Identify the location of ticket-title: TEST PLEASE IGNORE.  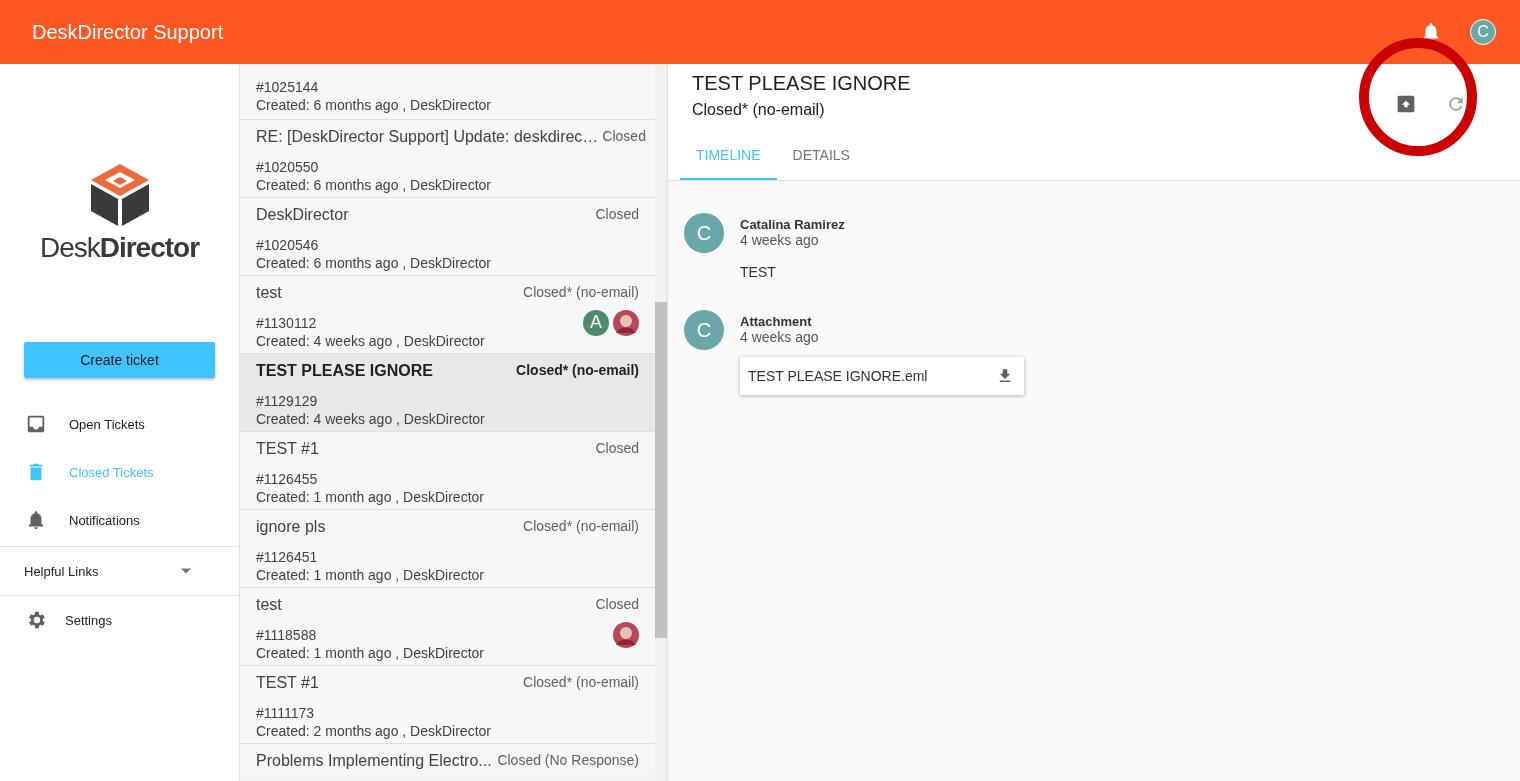
(344, 371).